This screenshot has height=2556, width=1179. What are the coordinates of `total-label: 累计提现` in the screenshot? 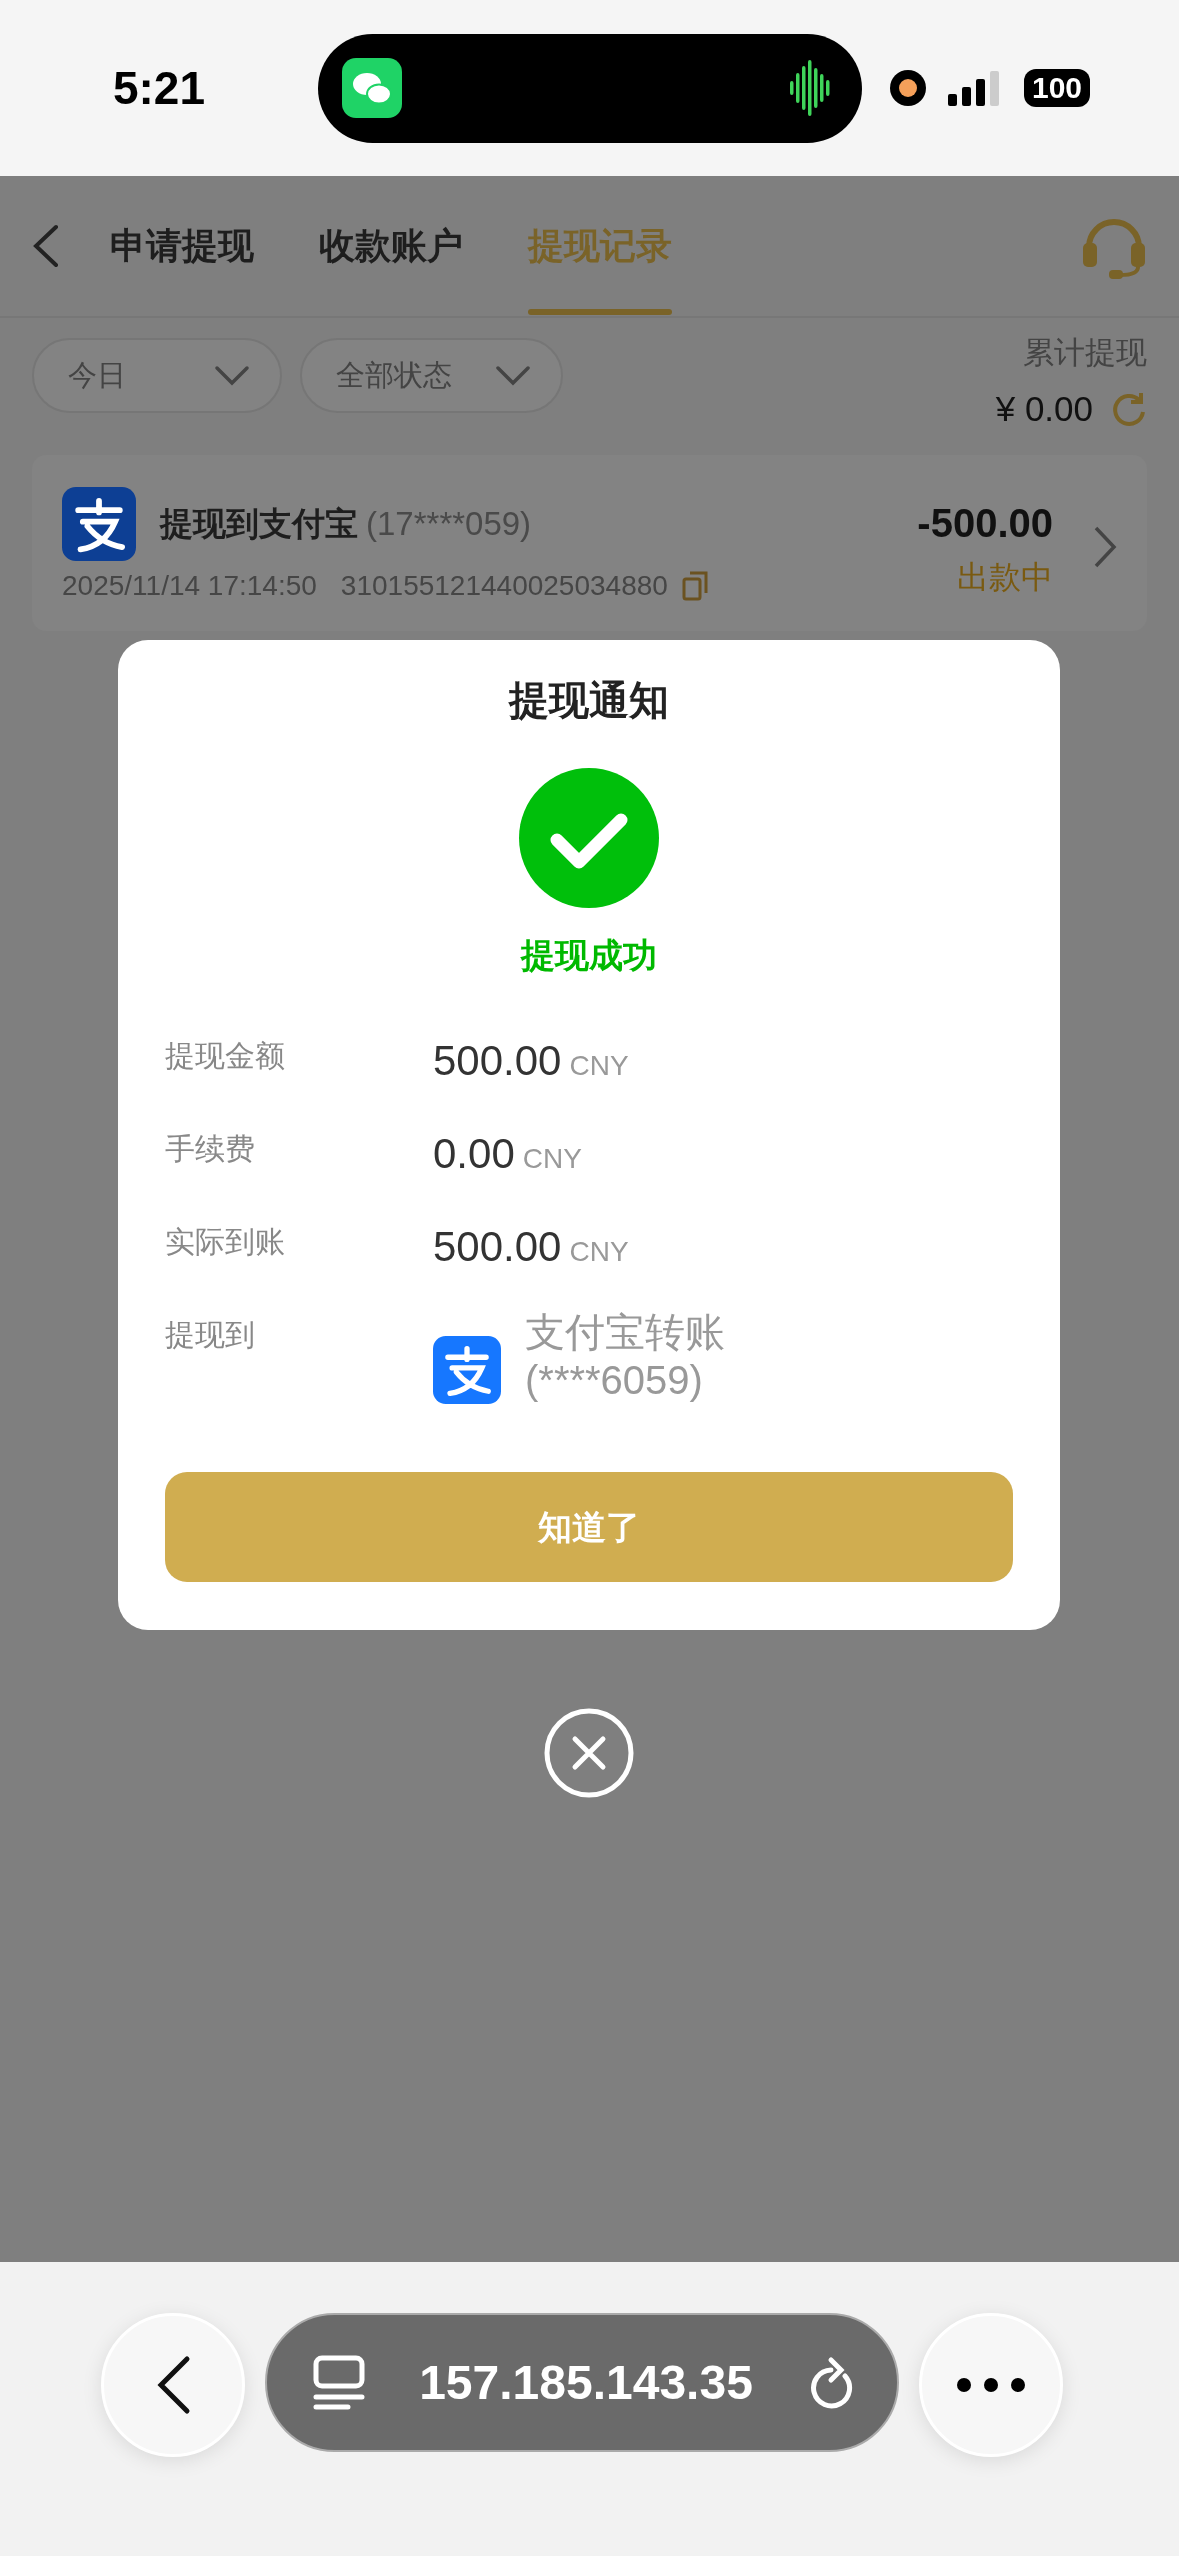 It's located at (1085, 353).